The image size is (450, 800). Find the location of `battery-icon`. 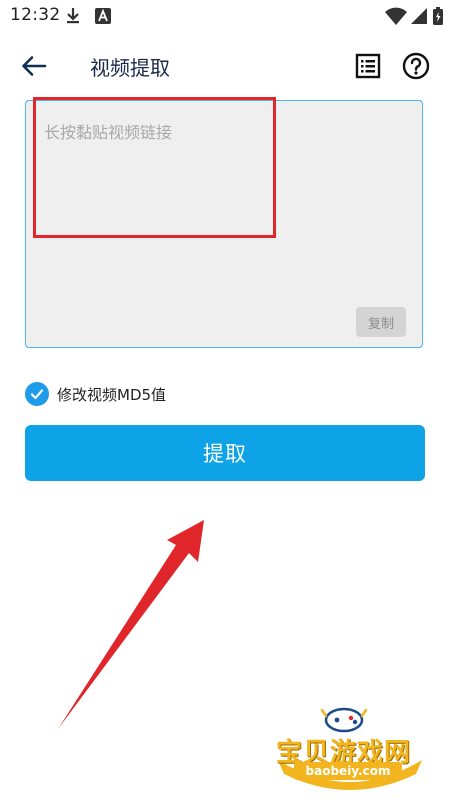

battery-icon is located at coordinates (438, 18).